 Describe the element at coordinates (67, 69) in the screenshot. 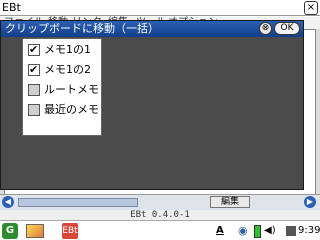

I see `list-item-label: メモ1の2` at that location.